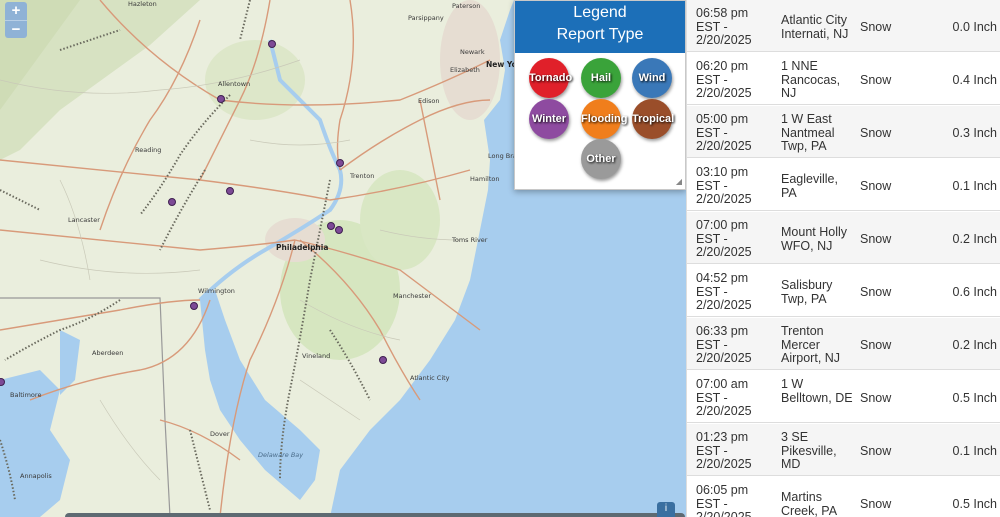  Describe the element at coordinates (808, 132) in the screenshot. I see `report-location: 1 W East Nantmeal Twp, PA` at that location.